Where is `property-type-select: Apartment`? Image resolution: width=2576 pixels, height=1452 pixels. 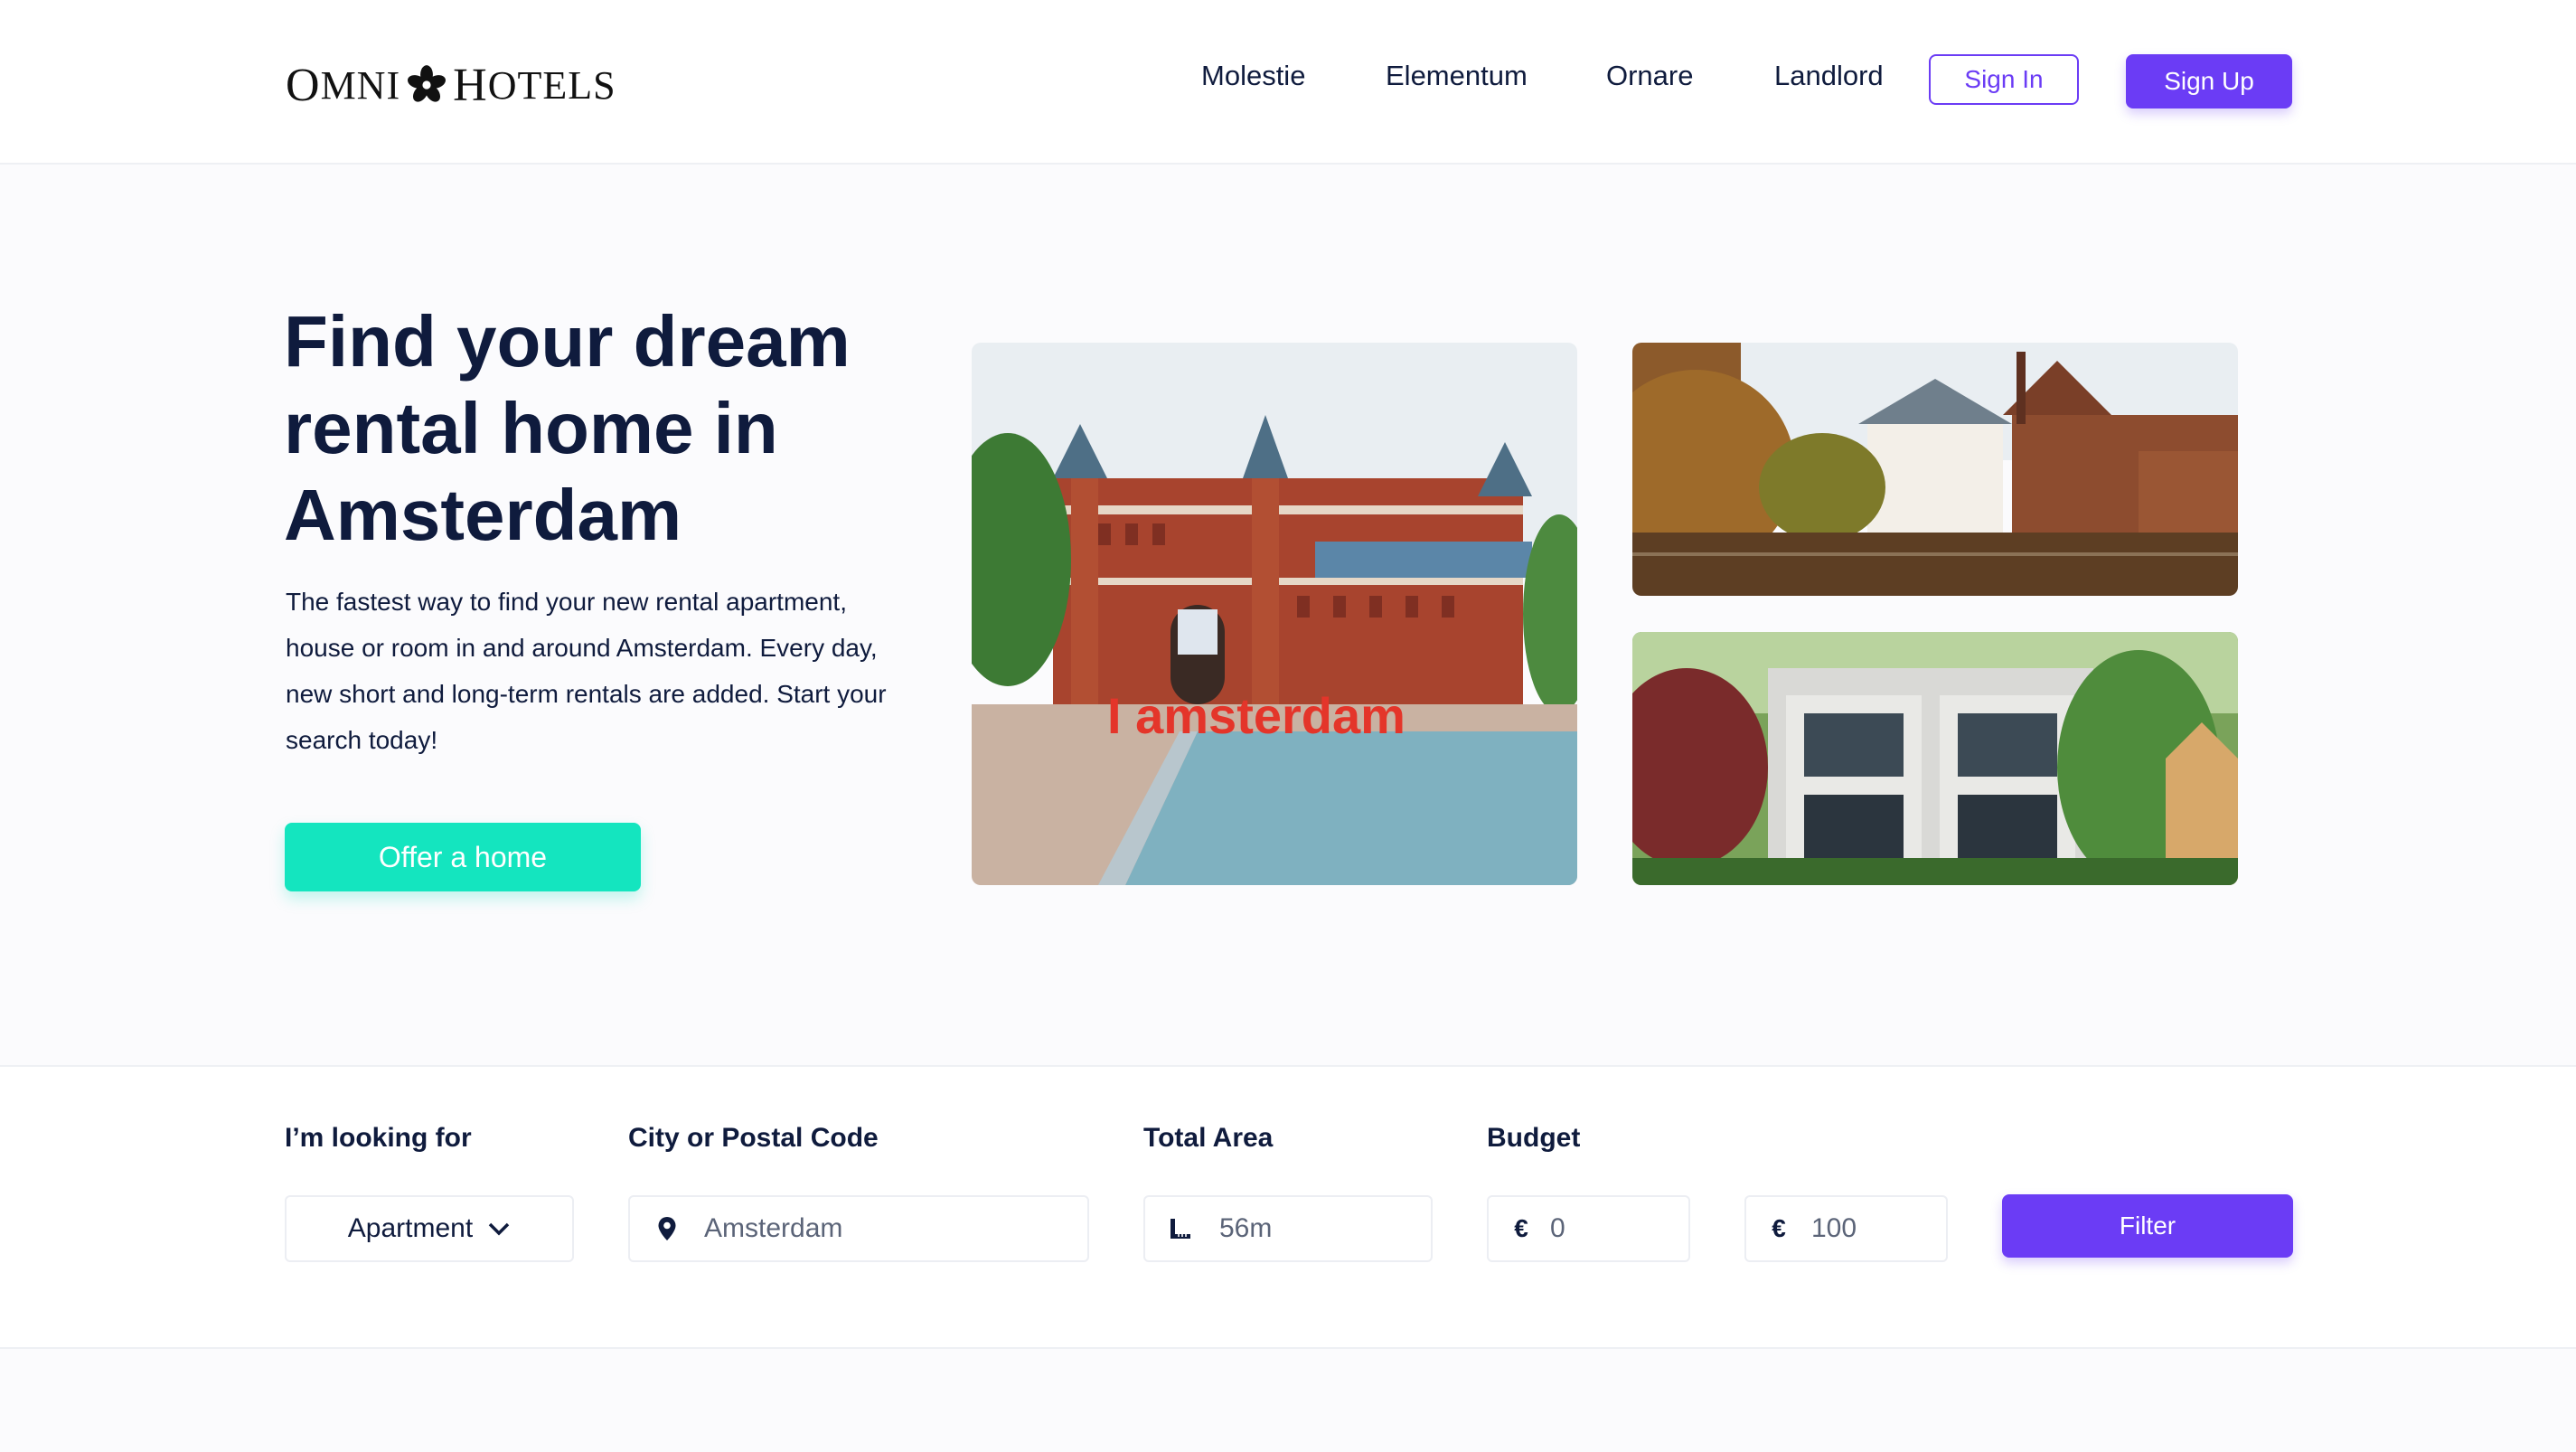 property-type-select: Apartment is located at coordinates (429, 1228).